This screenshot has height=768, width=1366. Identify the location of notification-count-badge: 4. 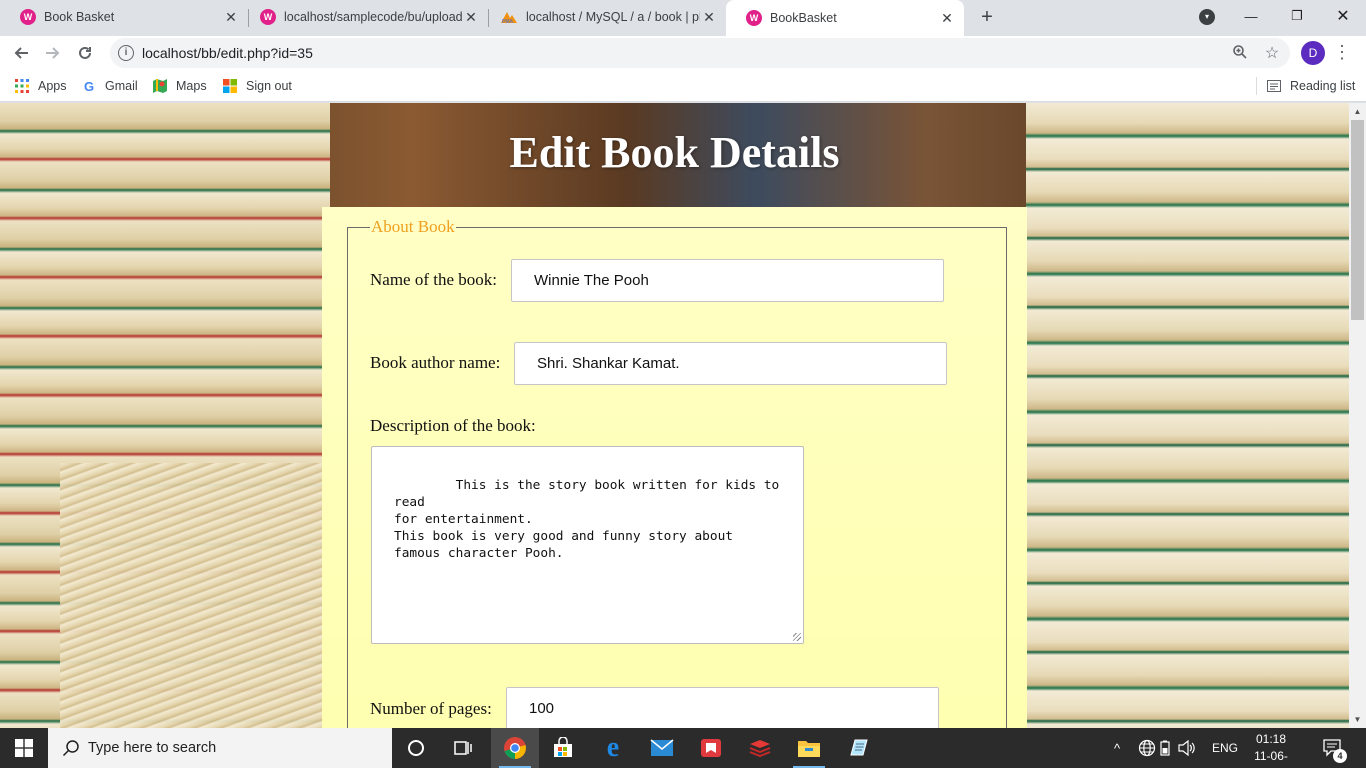
(1340, 756).